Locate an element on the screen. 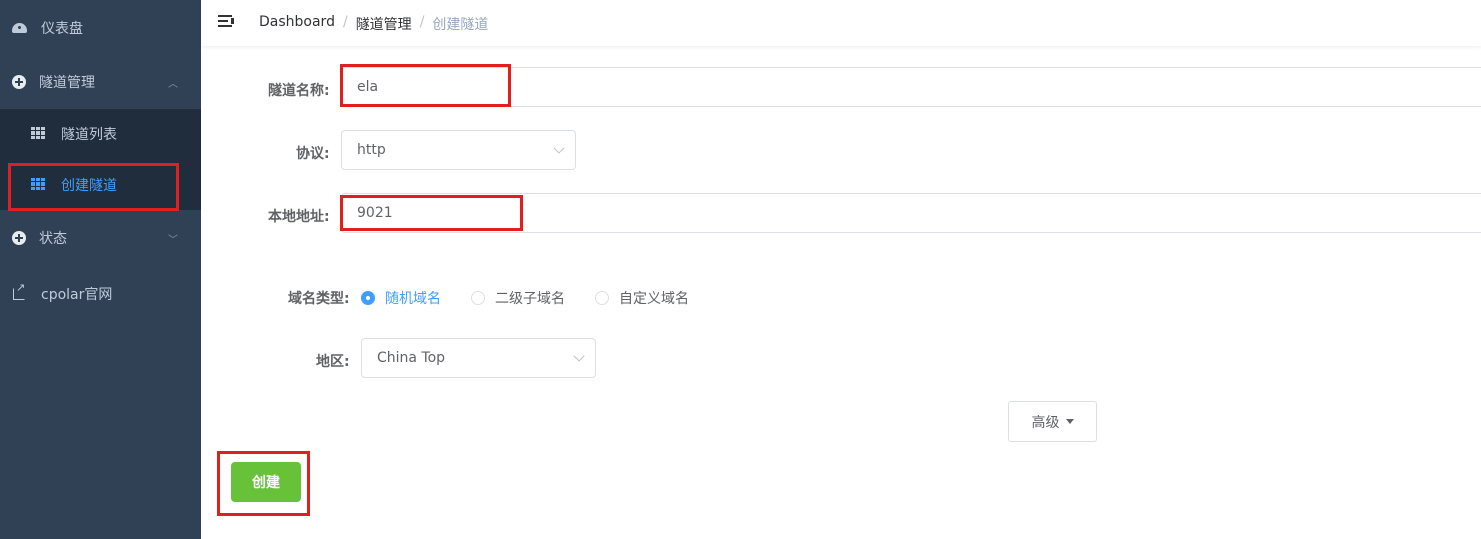  local-address-label: 本地地址: is located at coordinates (299, 217).